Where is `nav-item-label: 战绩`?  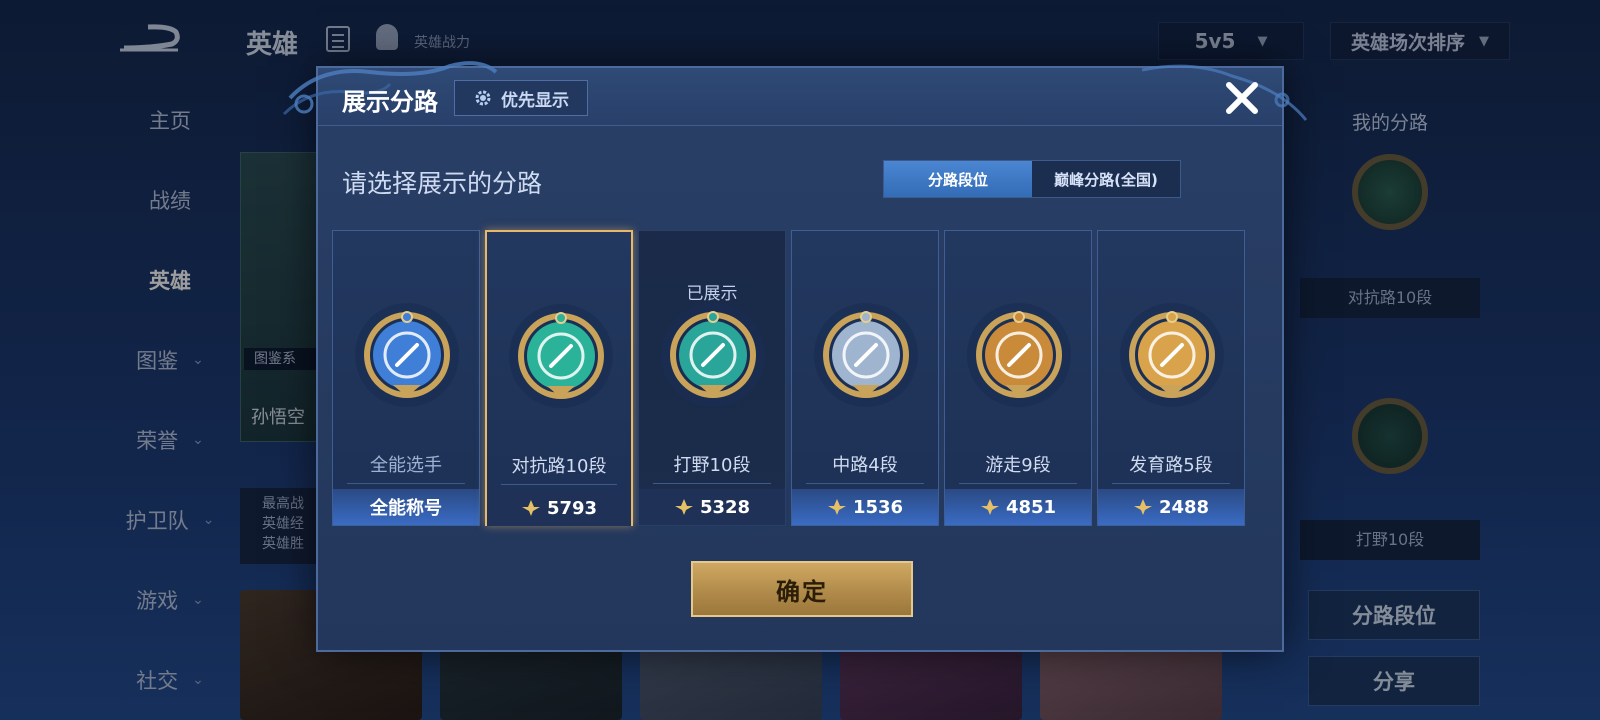 nav-item-label: 战绩 is located at coordinates (170, 201).